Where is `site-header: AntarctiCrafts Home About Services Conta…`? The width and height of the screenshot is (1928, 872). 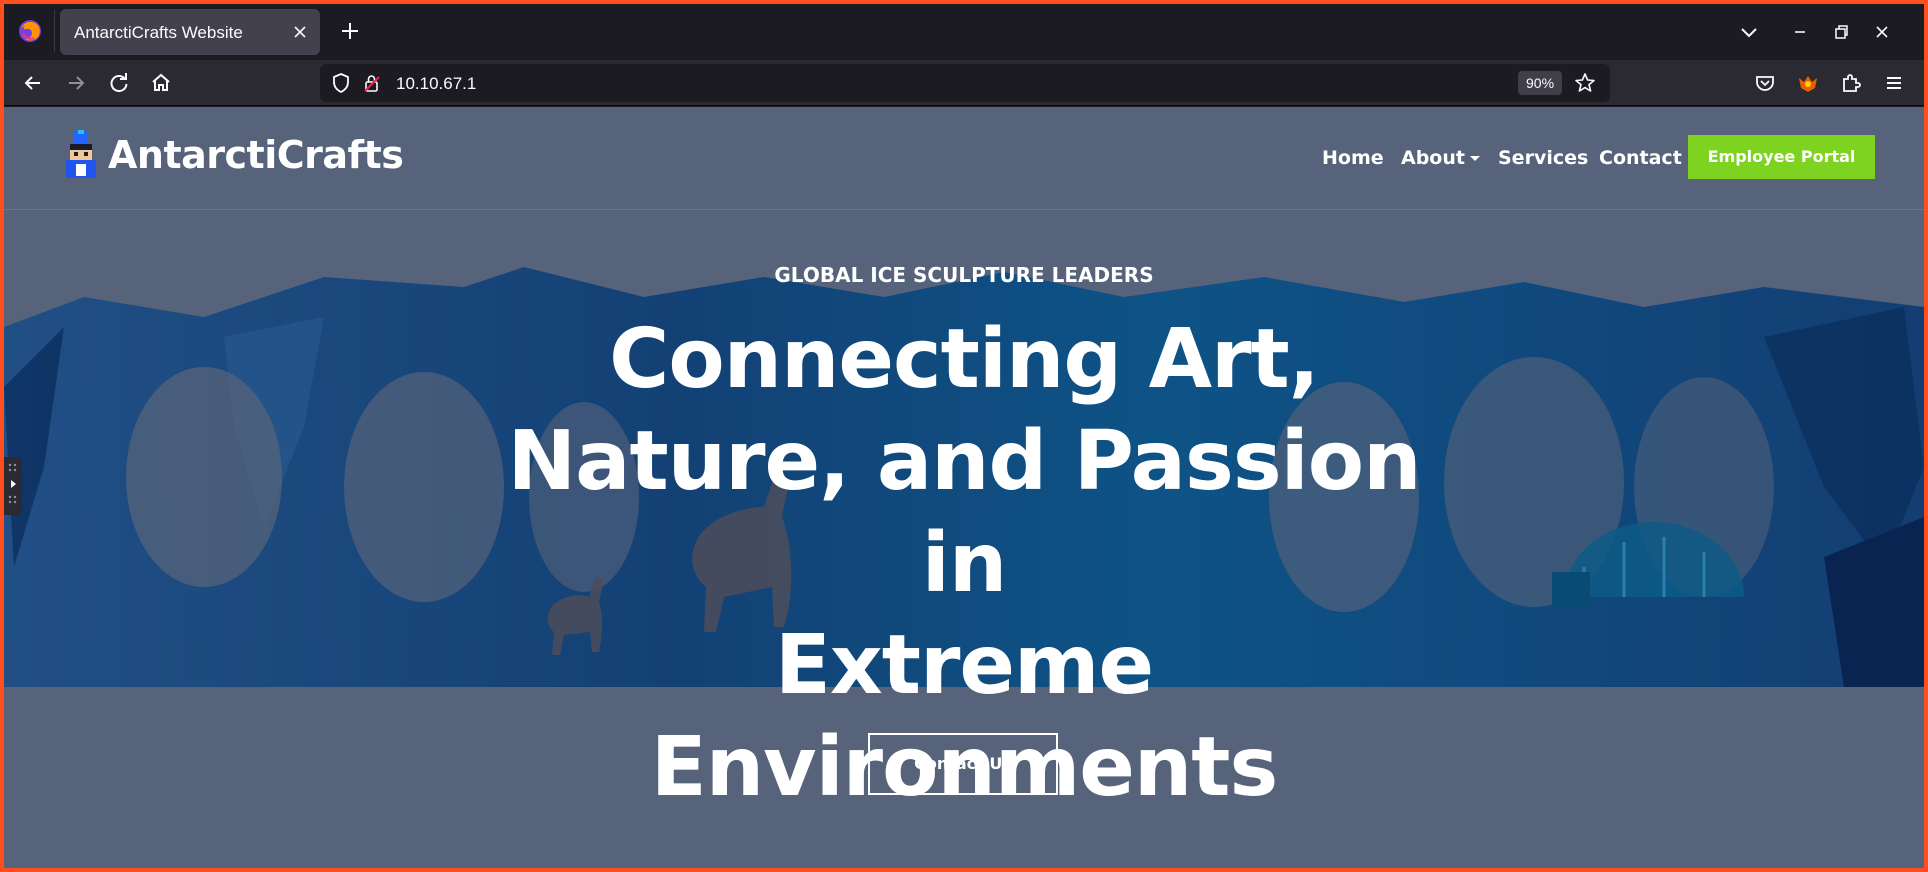
site-header: AntarctiCrafts Home About Services Conta… is located at coordinates (964, 158).